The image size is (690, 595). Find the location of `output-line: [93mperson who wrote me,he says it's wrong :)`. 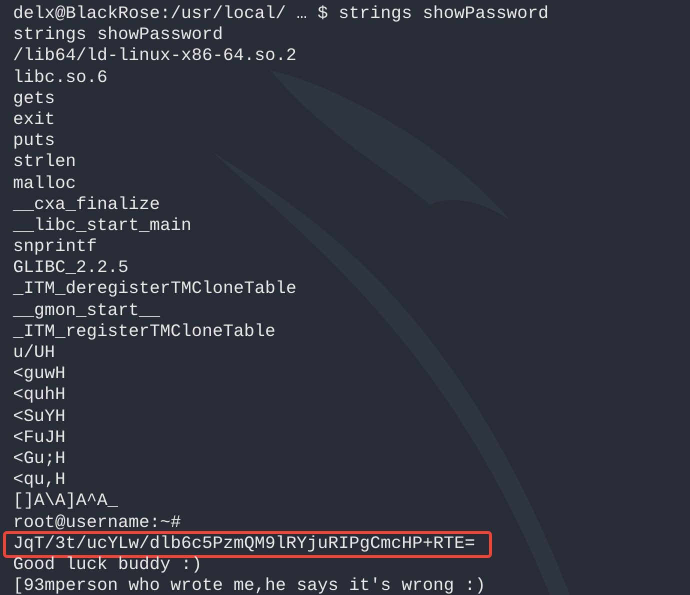

output-line: [93mperson who wrote me,he says it's wrong :) is located at coordinates (249, 585).